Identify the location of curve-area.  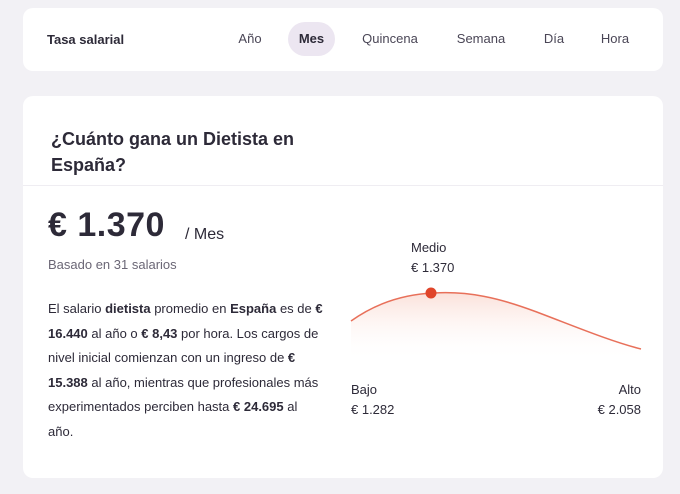
(496, 326).